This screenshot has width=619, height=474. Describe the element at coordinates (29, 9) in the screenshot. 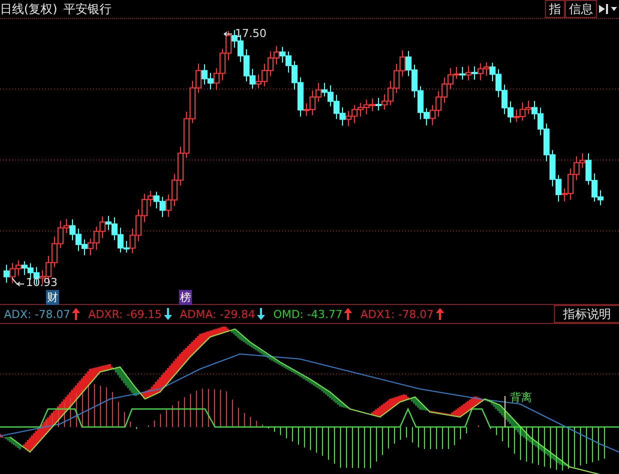

I see `chart-period-title: 日线(复权)` at that location.